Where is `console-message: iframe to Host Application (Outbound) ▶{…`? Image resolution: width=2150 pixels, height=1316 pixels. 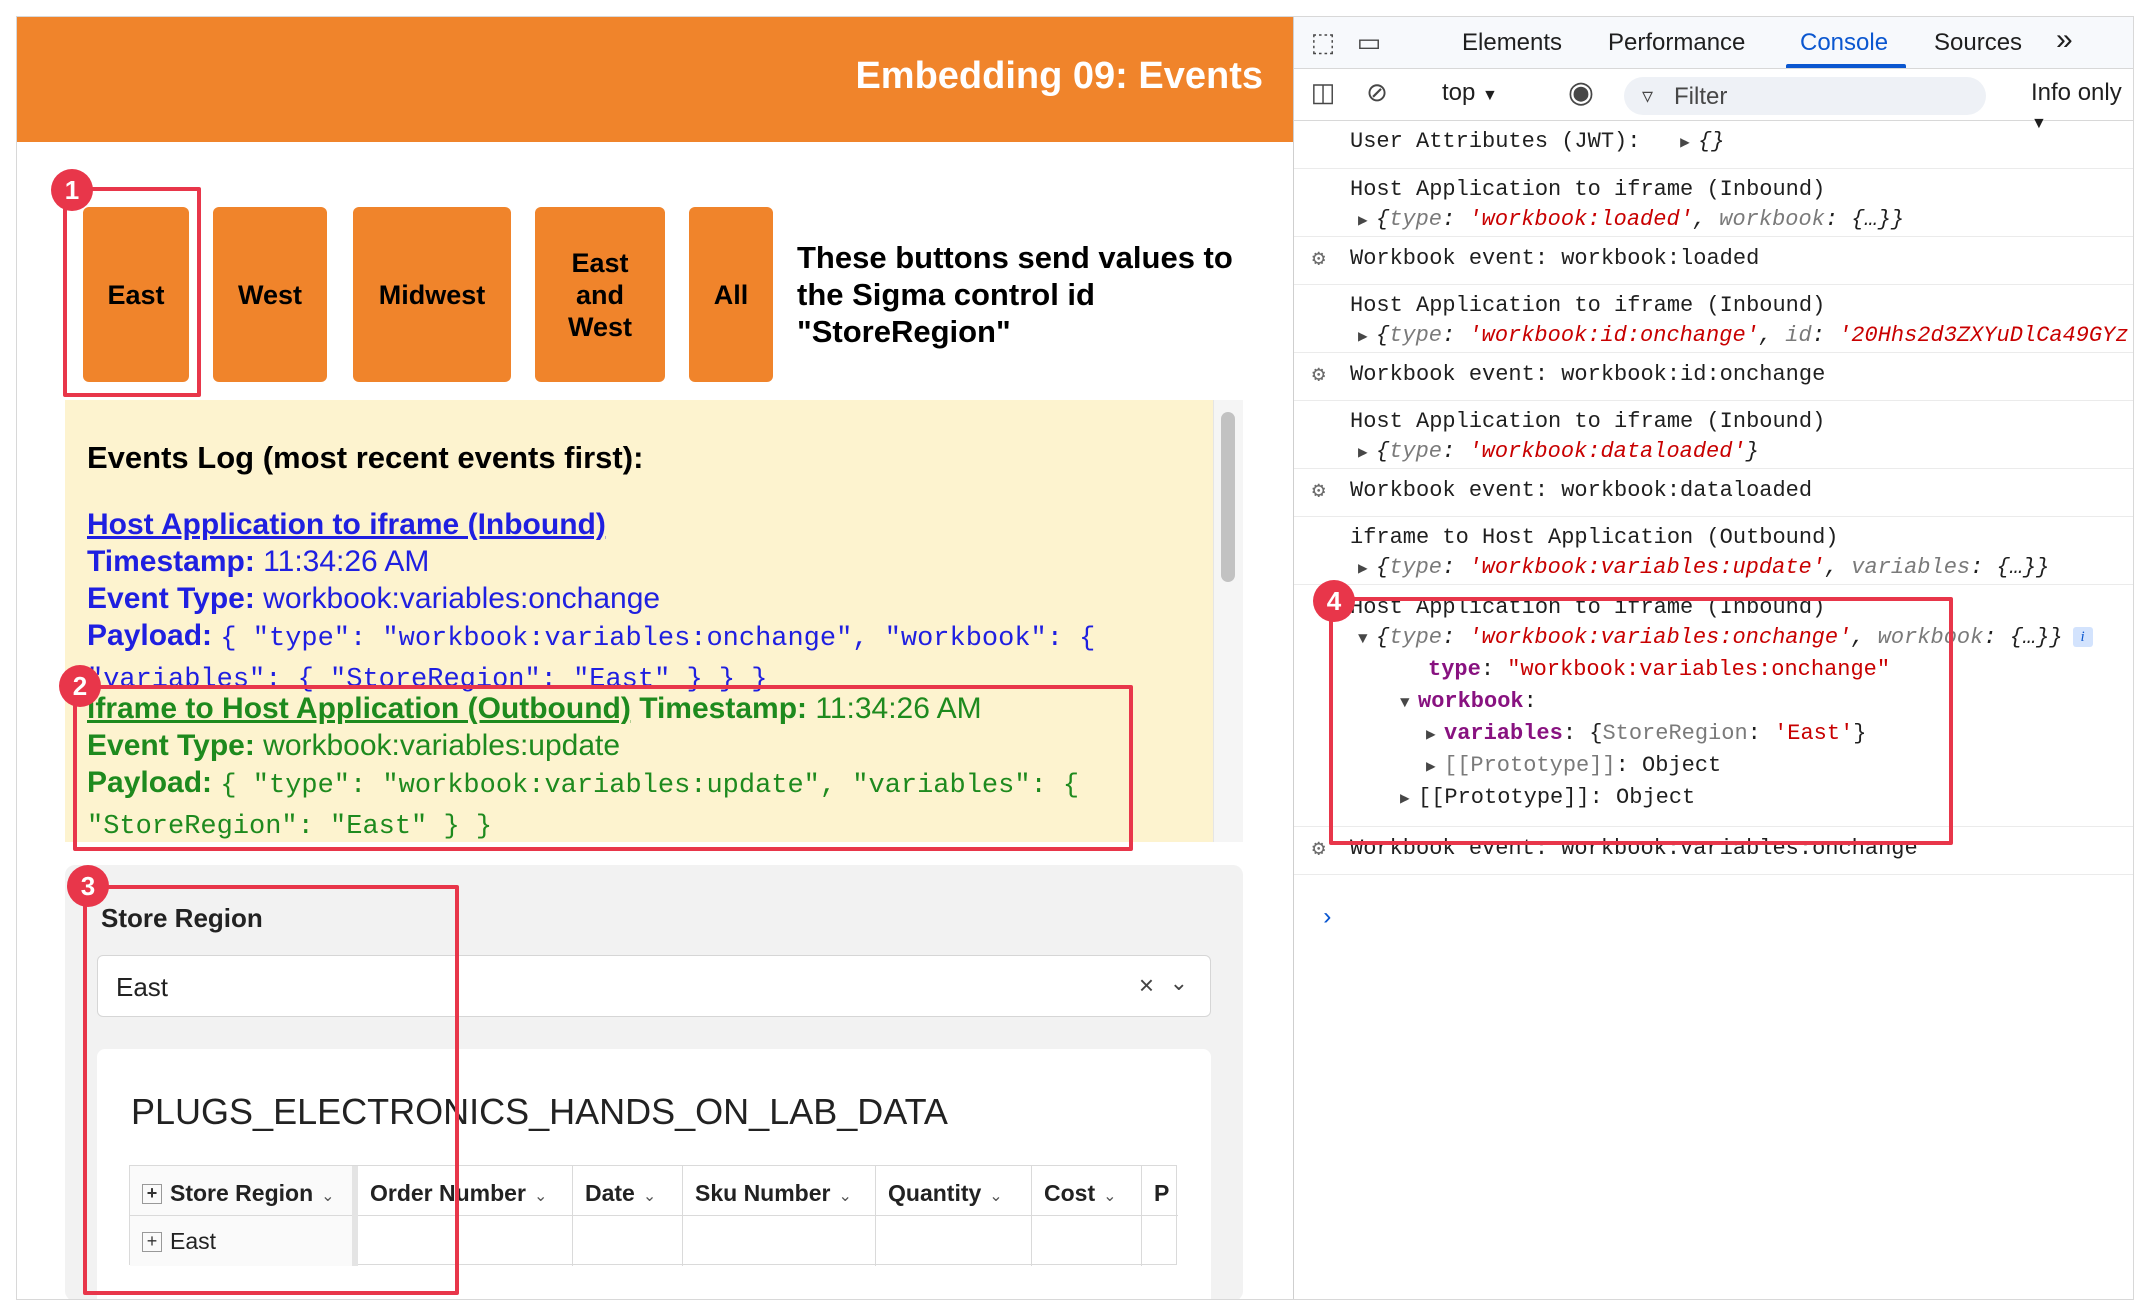 console-message: iframe to Host Application (Outbound) ▶{… is located at coordinates (1713, 551).